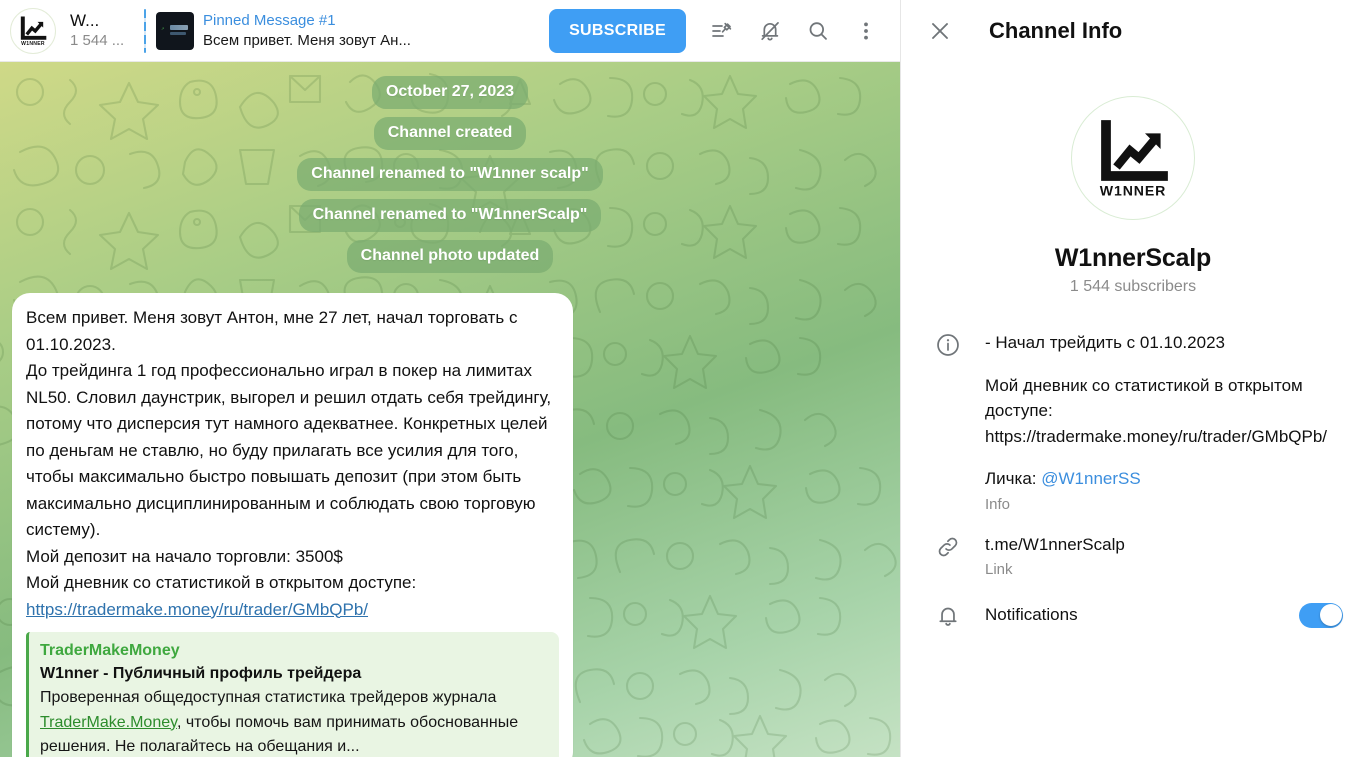  What do you see at coordinates (948, 546) in the screenshot?
I see `link-icon` at bounding box center [948, 546].